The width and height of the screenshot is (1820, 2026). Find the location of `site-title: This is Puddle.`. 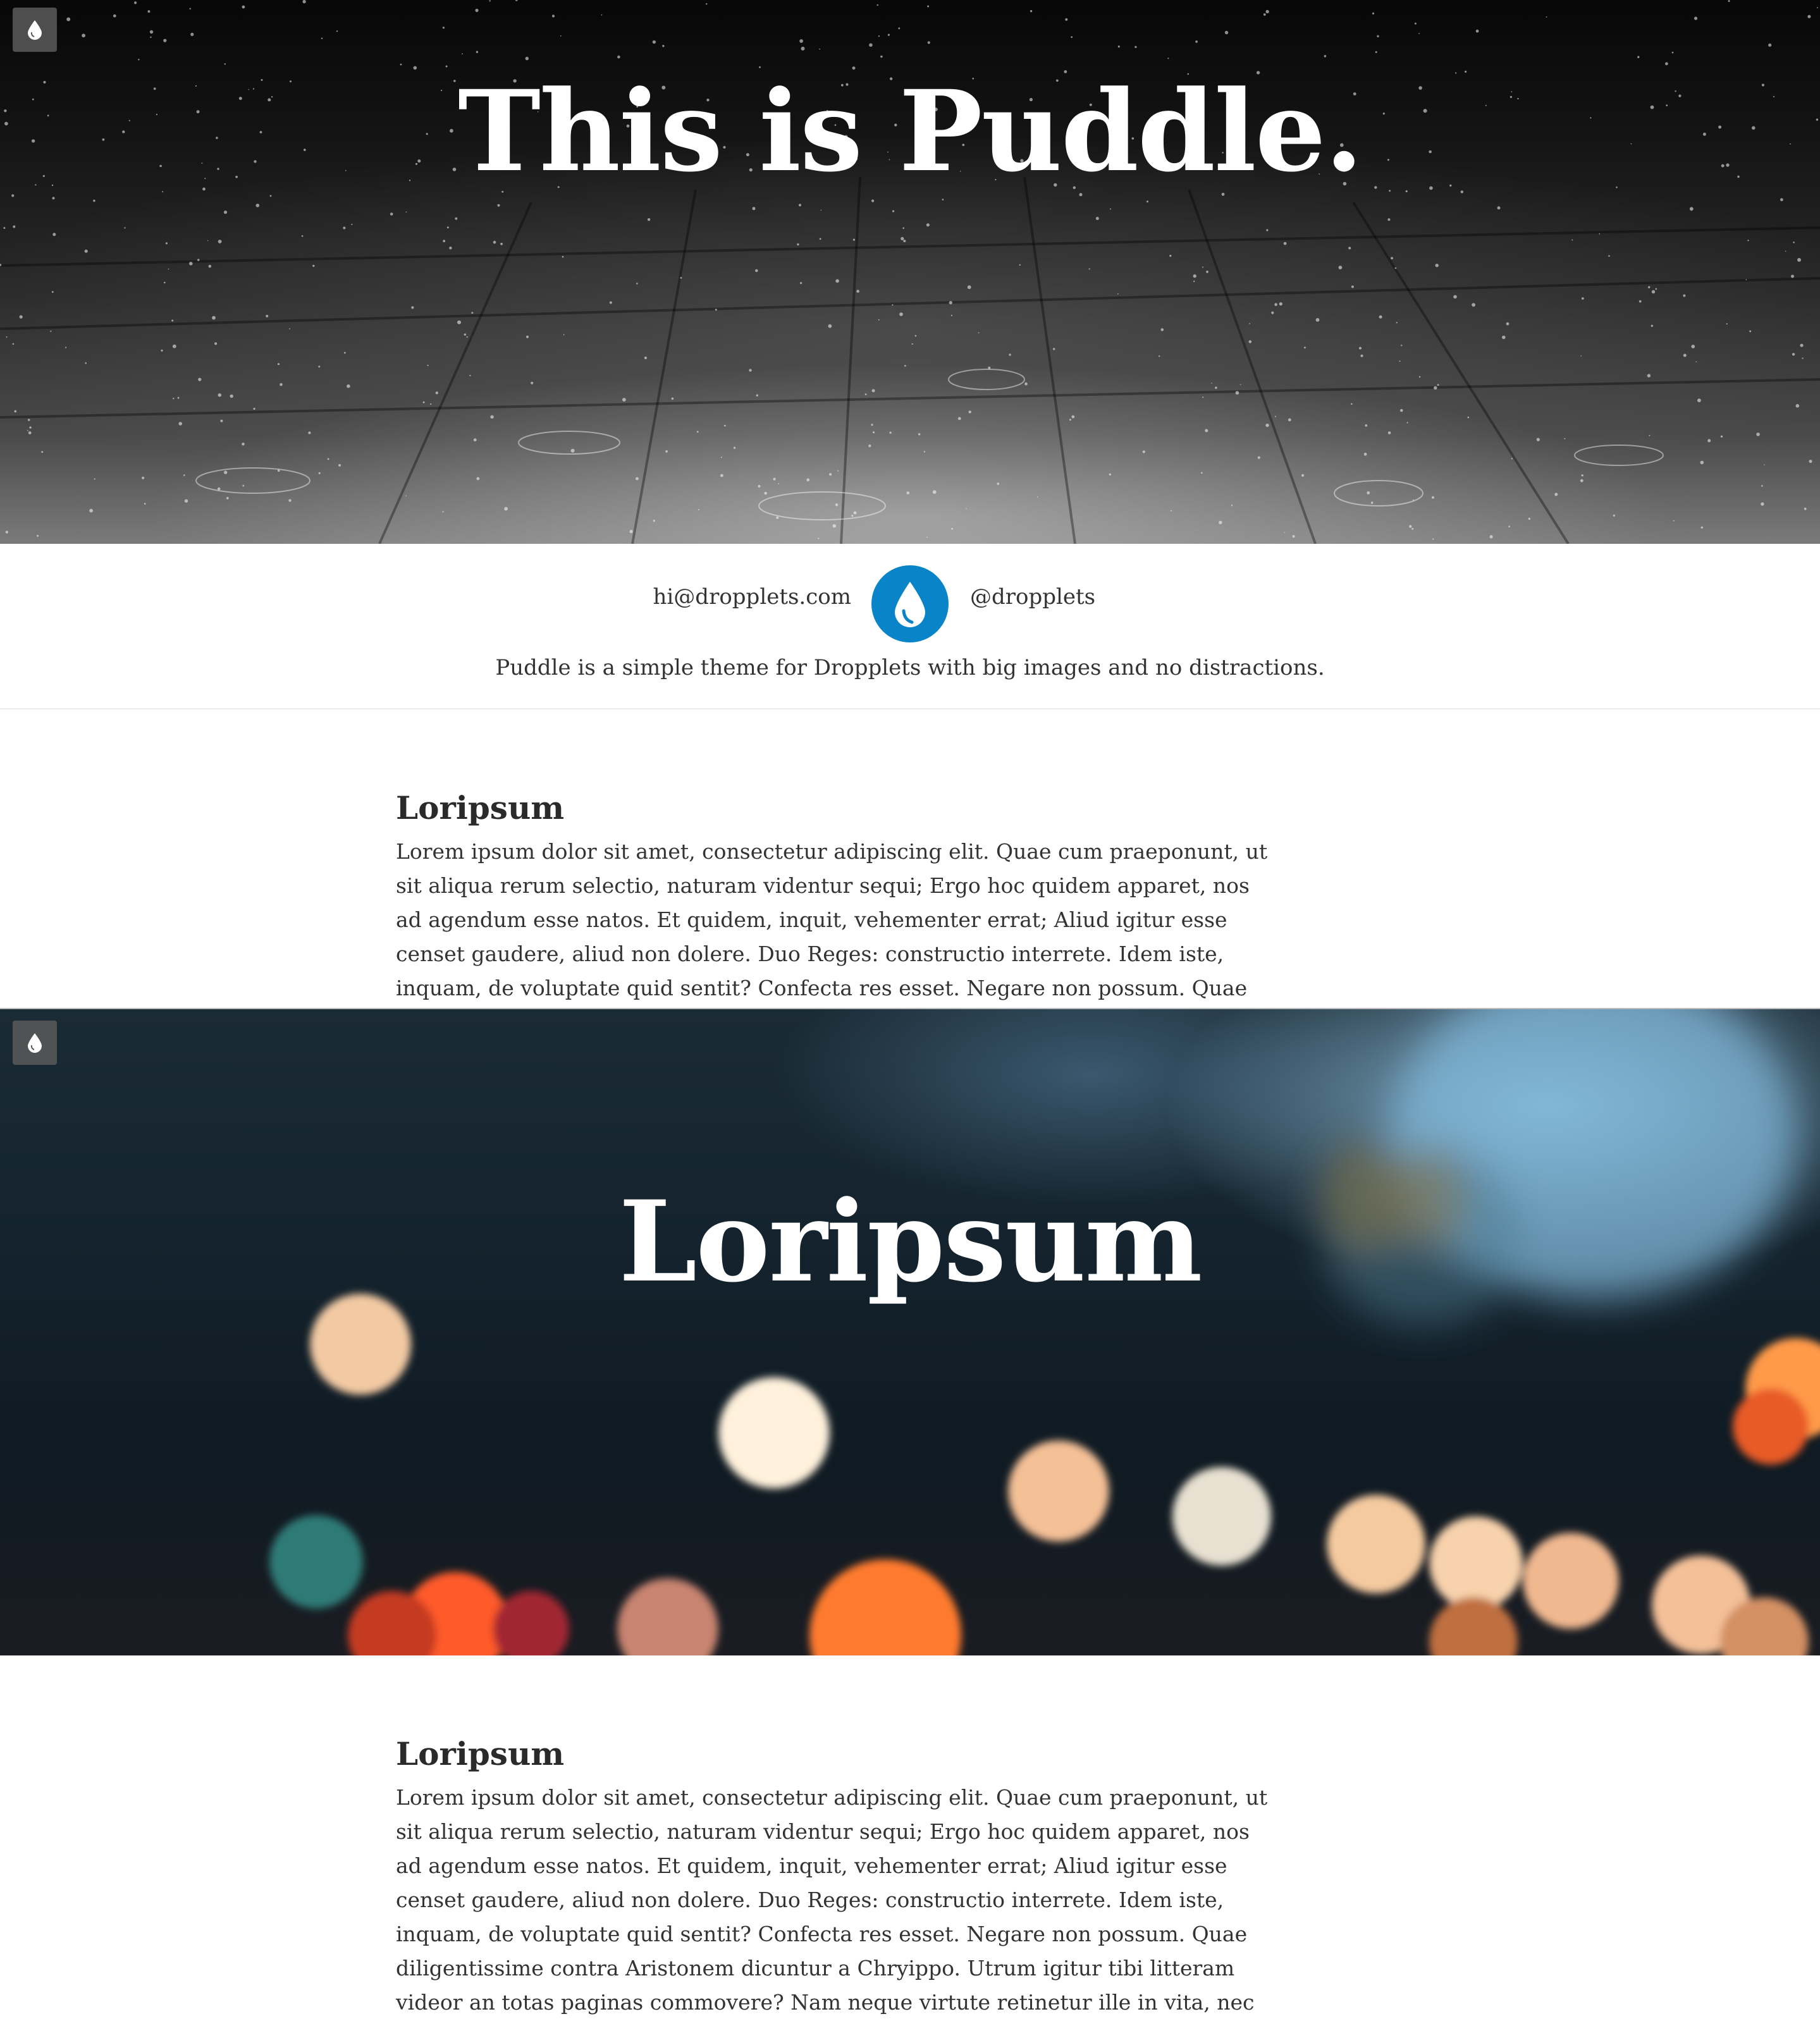

site-title: This is Puddle. is located at coordinates (910, 131).